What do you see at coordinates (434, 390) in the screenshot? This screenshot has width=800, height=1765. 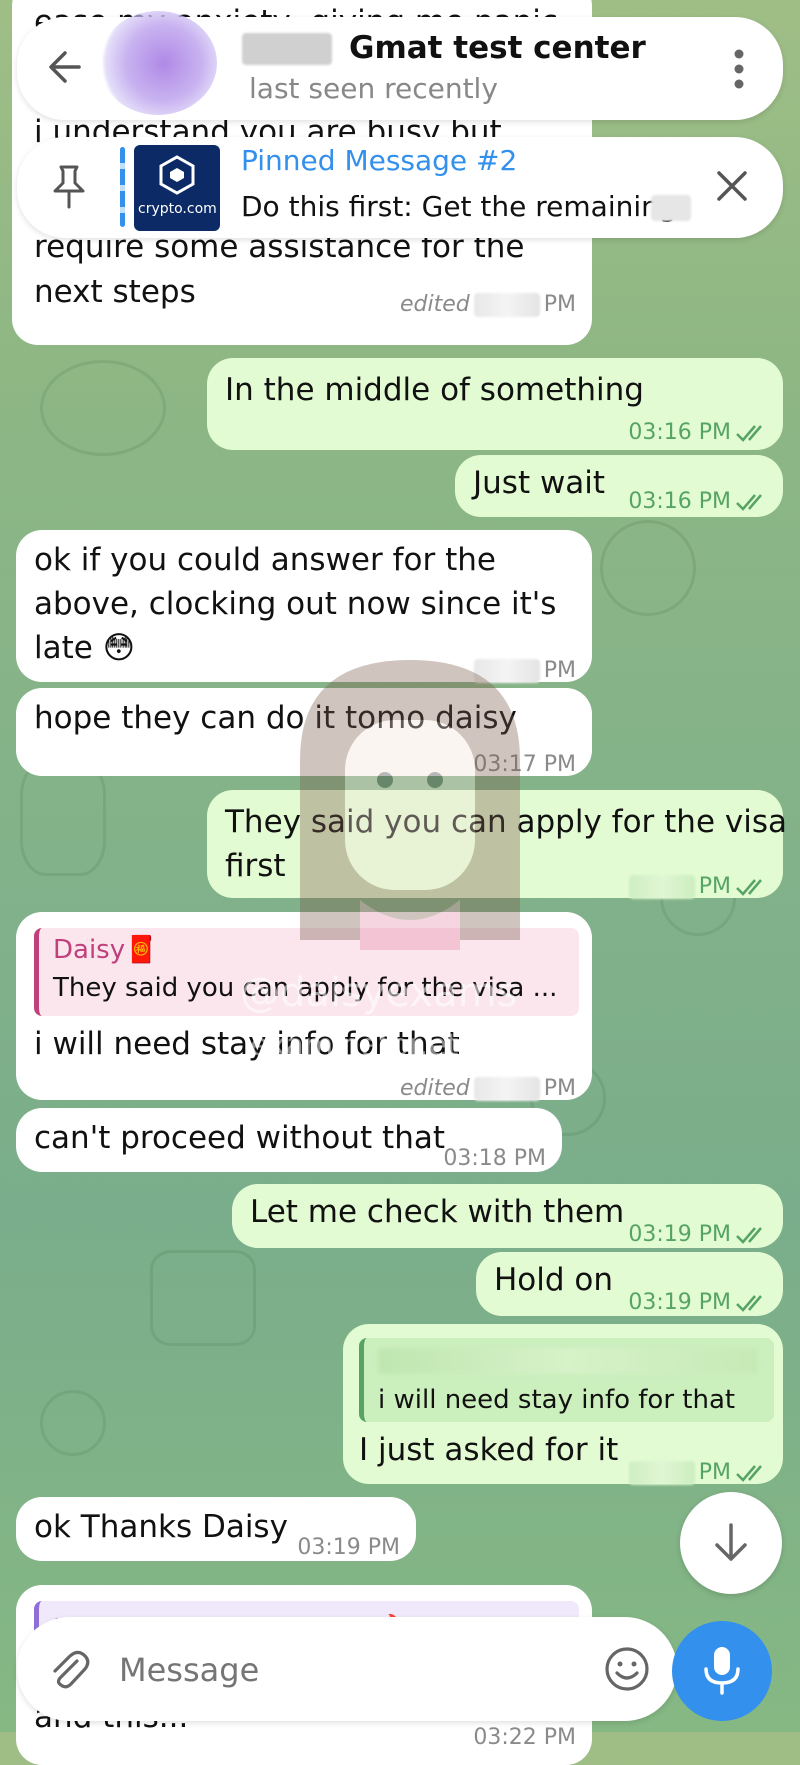 I see `message-text-line: In the middle of something` at bounding box center [434, 390].